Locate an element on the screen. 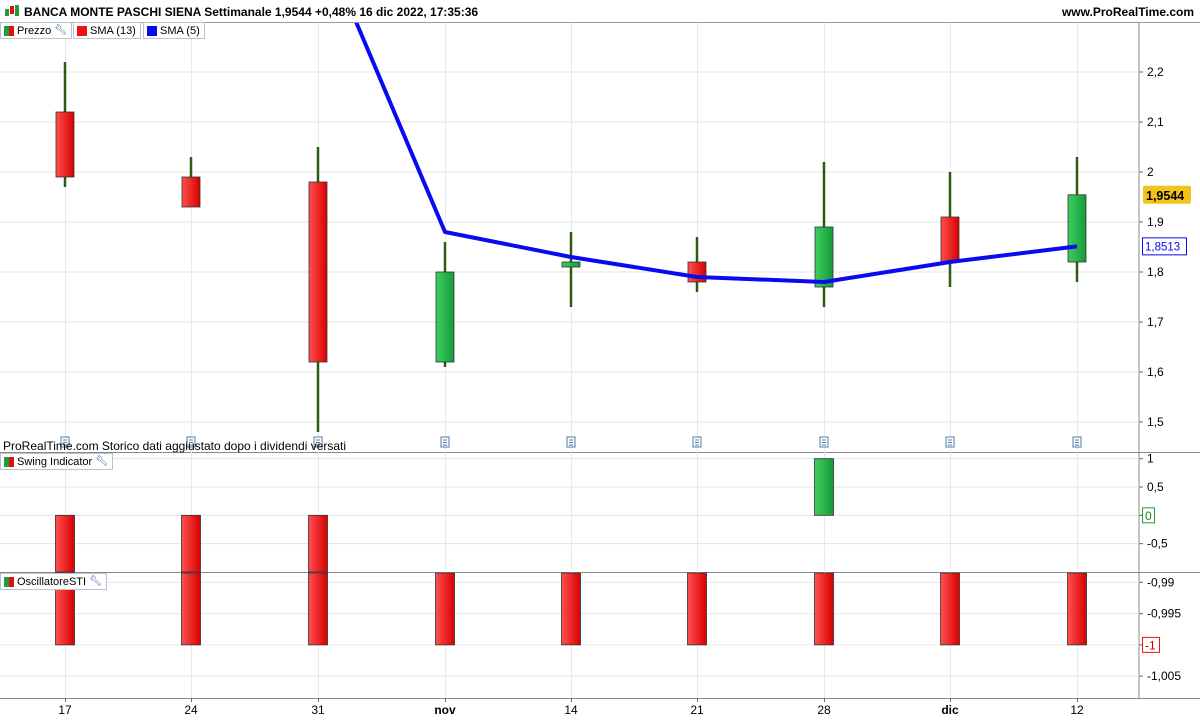 This screenshot has width=1200, height=720. osc-tick-label: -1,005 is located at coordinates (1164, 676).